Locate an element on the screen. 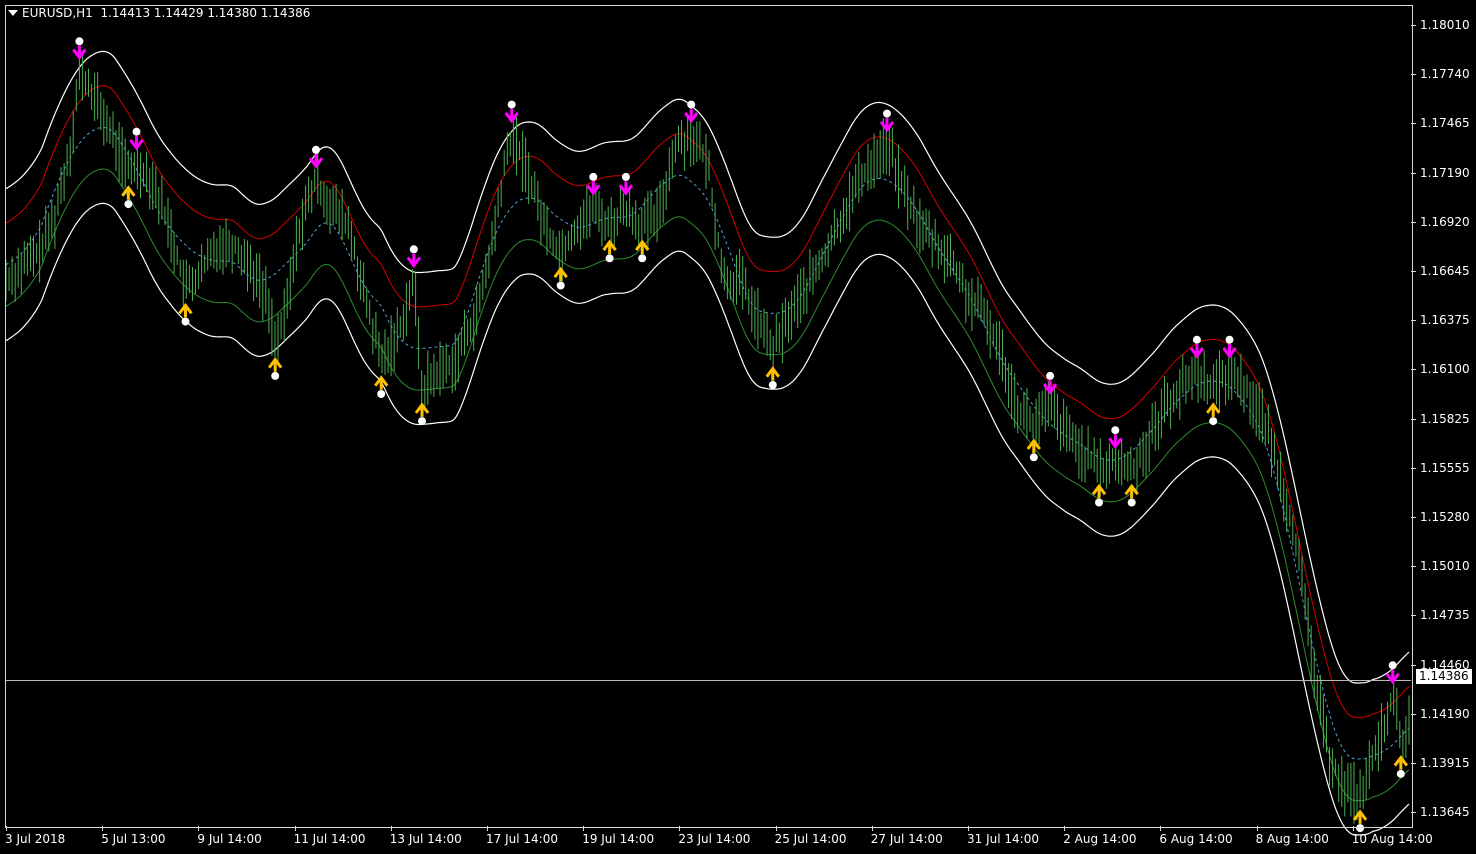 This screenshot has width=1476, height=854. current-price-badge: 1.14386 is located at coordinates (1444, 676).